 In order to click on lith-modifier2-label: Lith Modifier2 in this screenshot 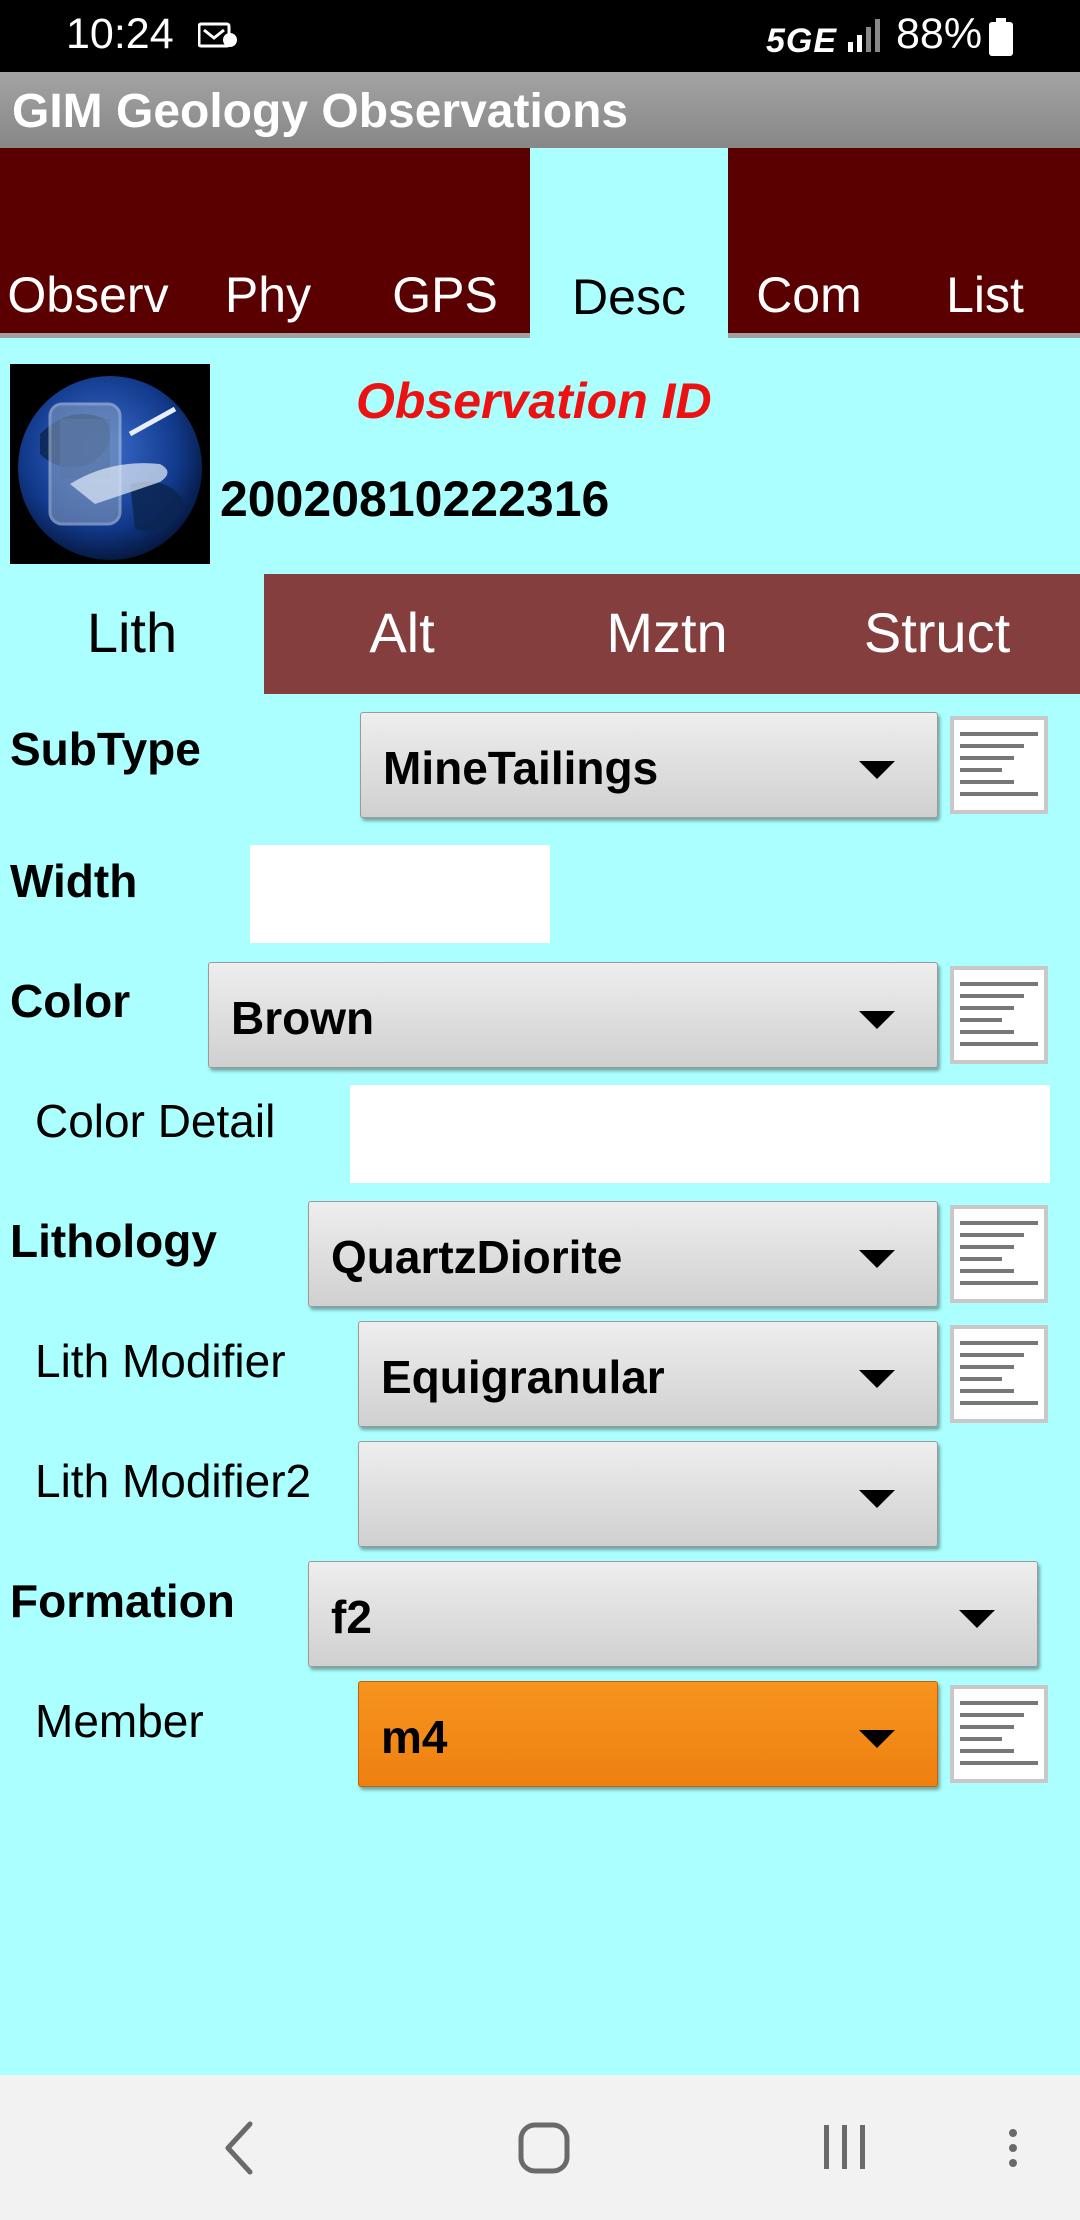, I will do `click(173, 1481)`.